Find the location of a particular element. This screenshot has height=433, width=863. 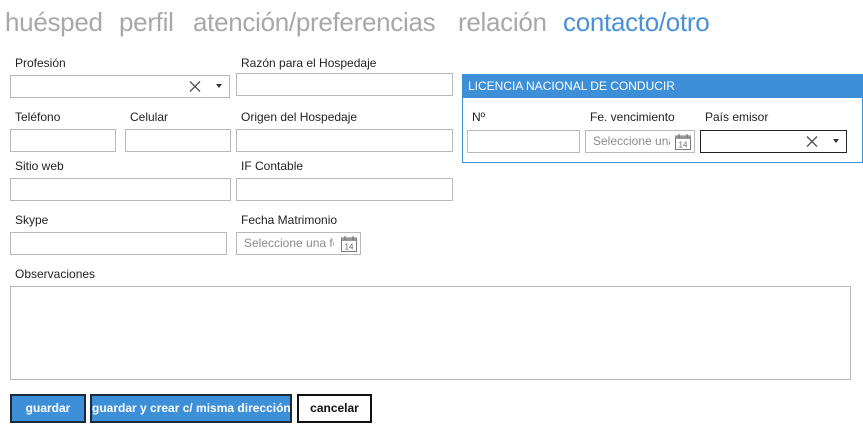

pais-emisor-input is located at coordinates (773, 141).